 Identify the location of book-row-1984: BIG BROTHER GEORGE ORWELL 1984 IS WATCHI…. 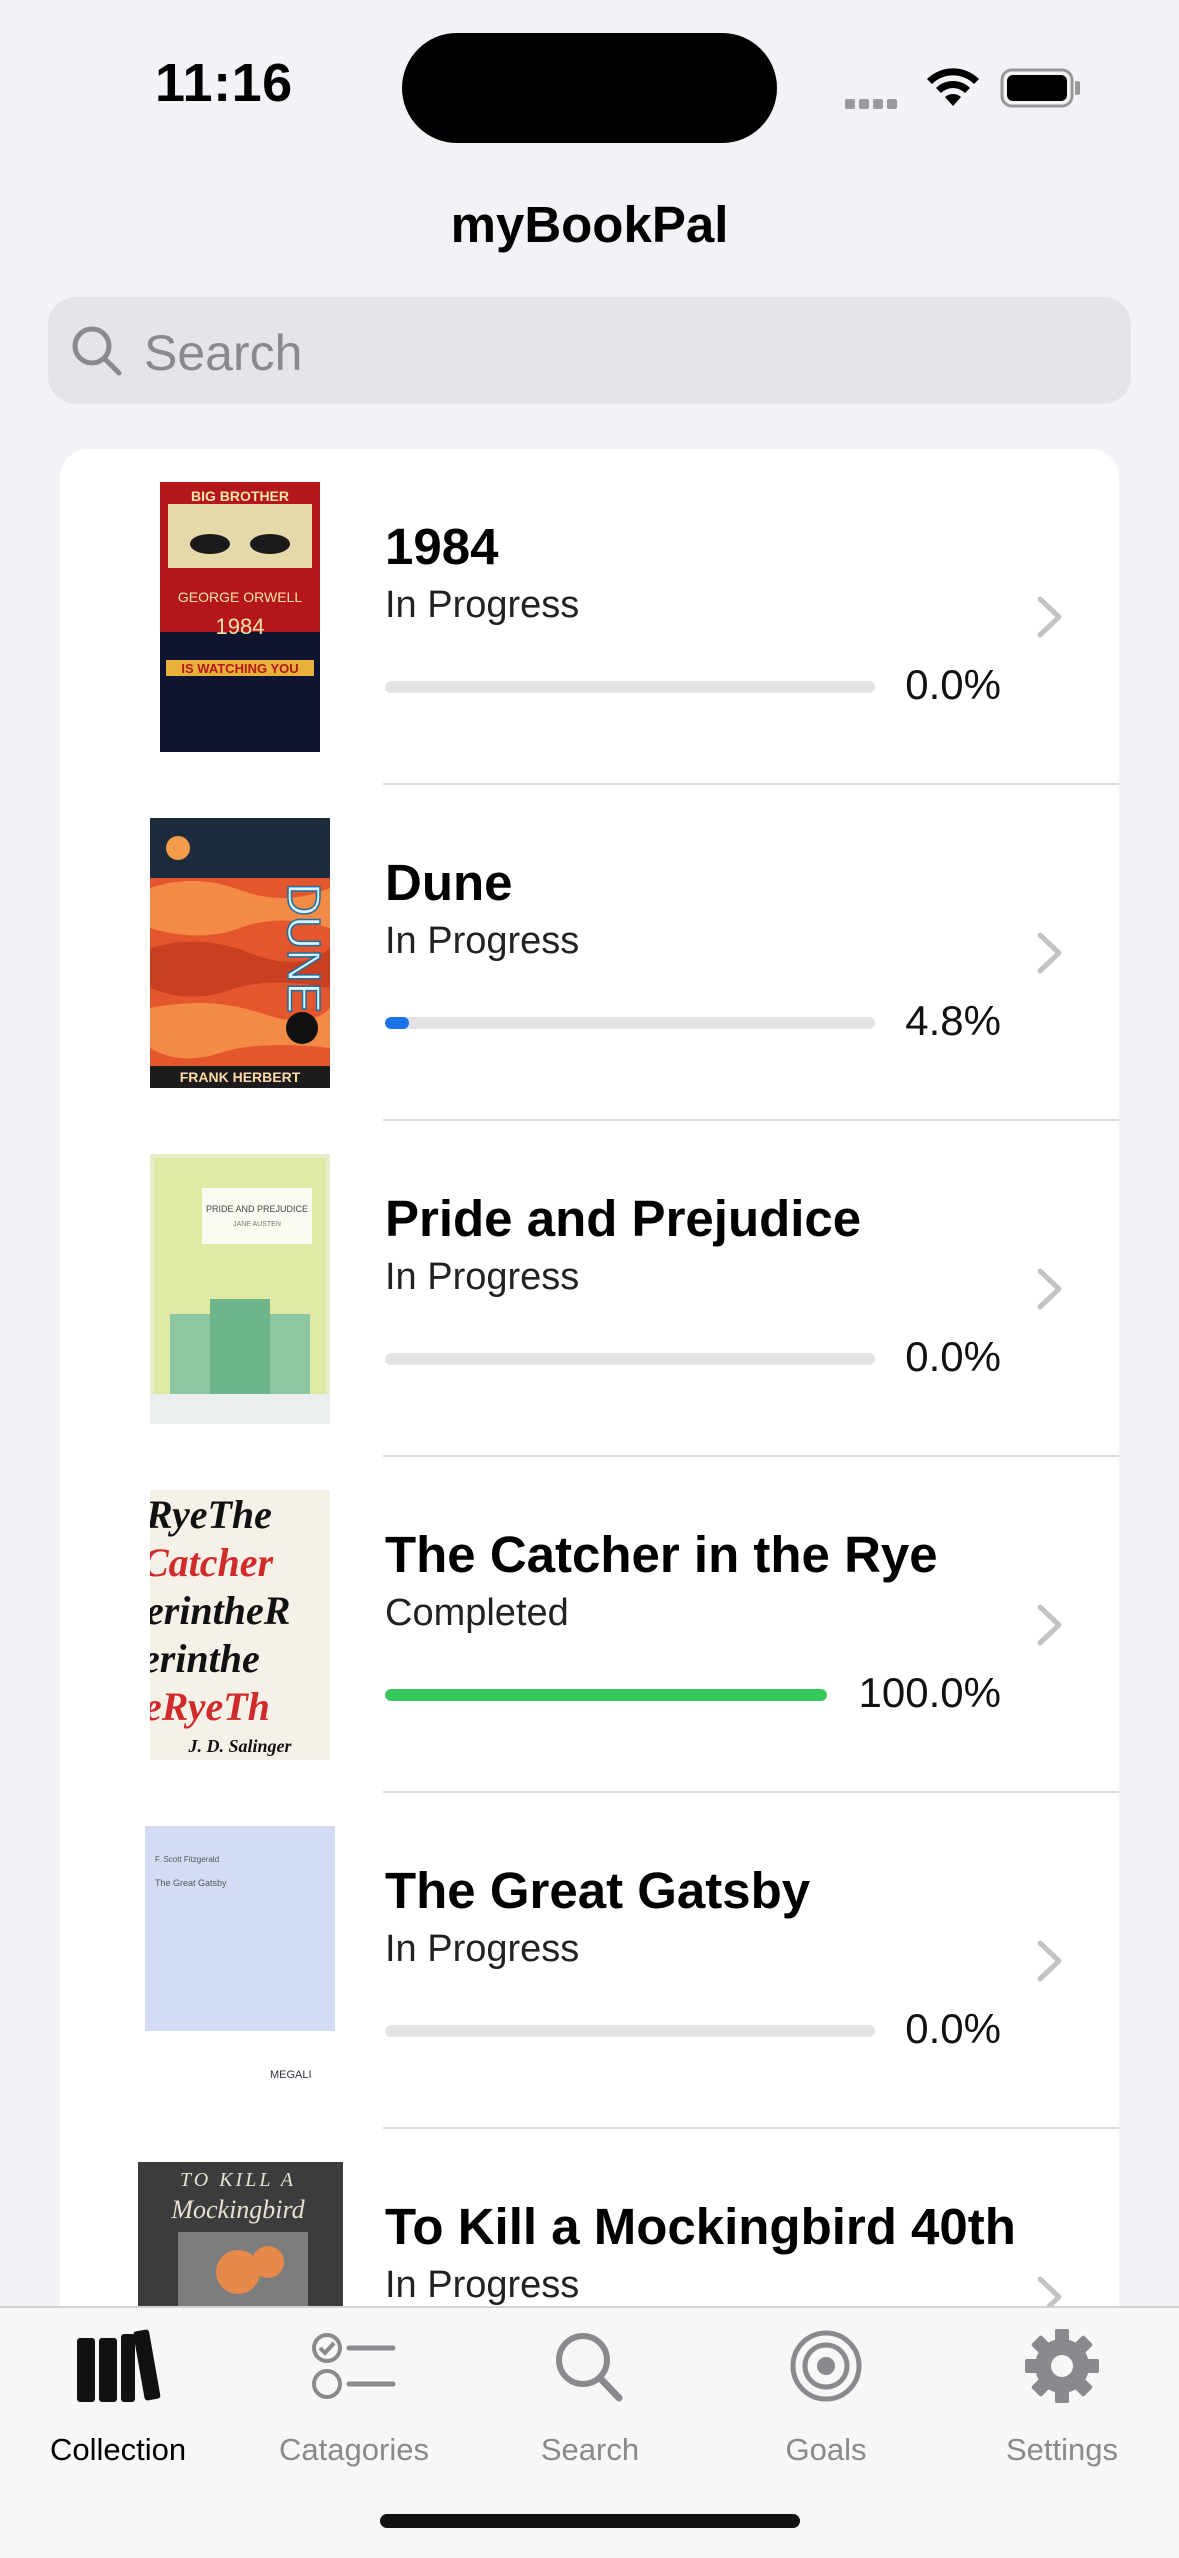
(589, 617).